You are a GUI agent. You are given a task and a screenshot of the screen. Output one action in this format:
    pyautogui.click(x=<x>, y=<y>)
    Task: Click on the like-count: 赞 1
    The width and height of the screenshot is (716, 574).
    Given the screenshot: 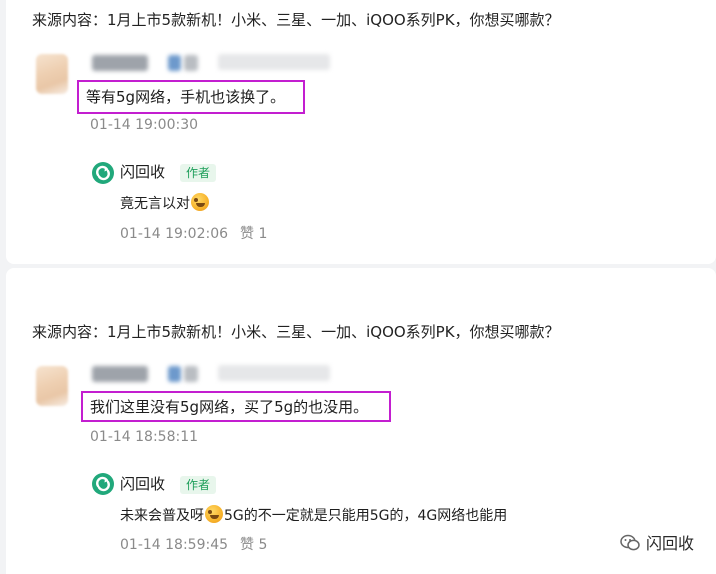 What is the action you would take?
    pyautogui.click(x=253, y=234)
    